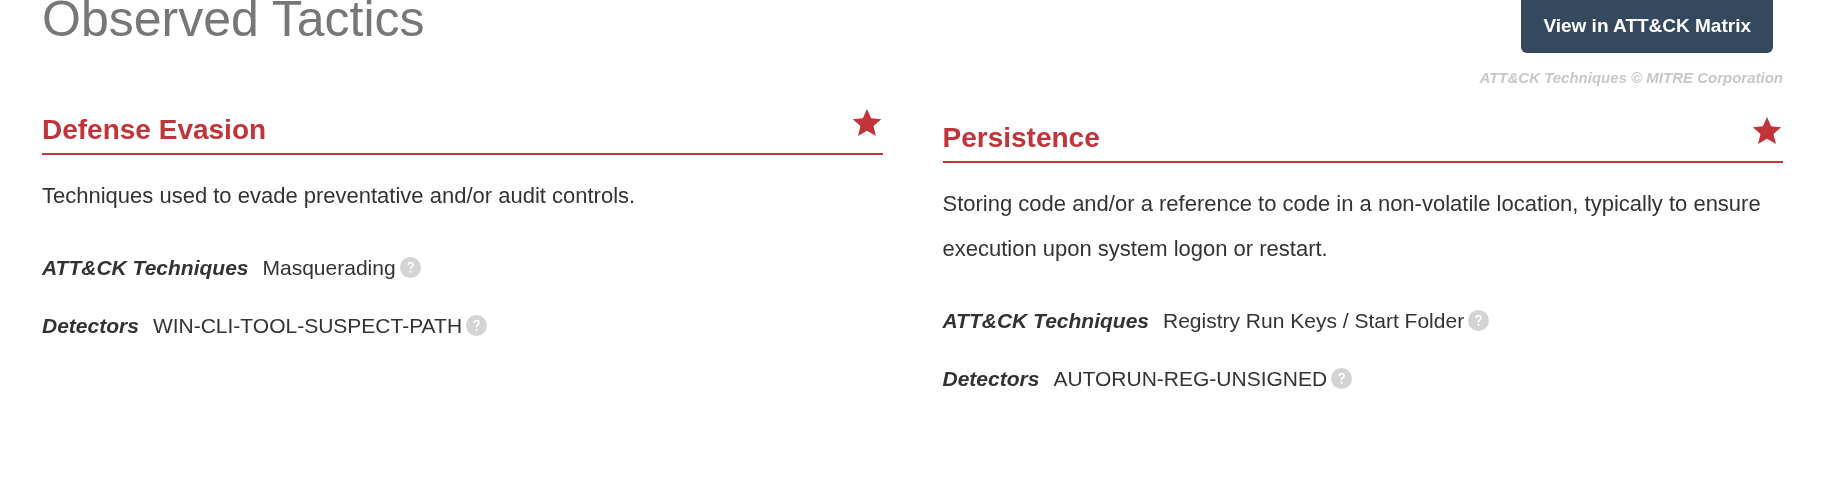 The width and height of the screenshot is (1828, 483). What do you see at coordinates (307, 325) in the screenshot?
I see `detail-value: WIN-CLI-TOOL-SUSPECT-PATH` at bounding box center [307, 325].